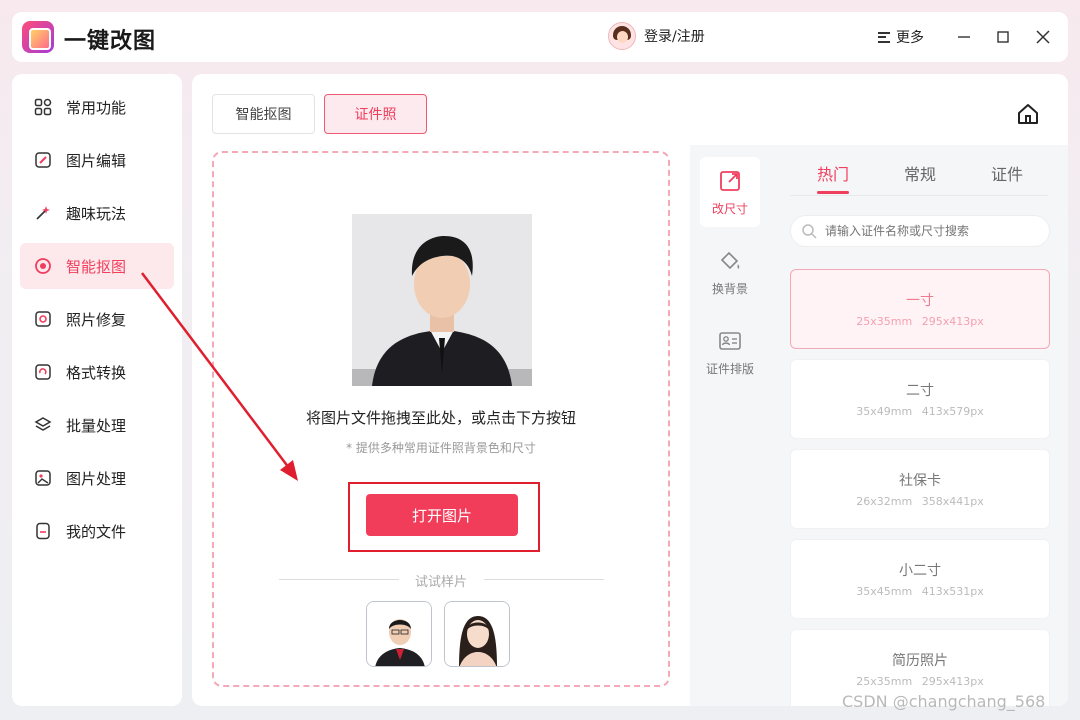 This screenshot has width=1080, height=720. I want to click on more-menu-button: 更多, so click(901, 37).